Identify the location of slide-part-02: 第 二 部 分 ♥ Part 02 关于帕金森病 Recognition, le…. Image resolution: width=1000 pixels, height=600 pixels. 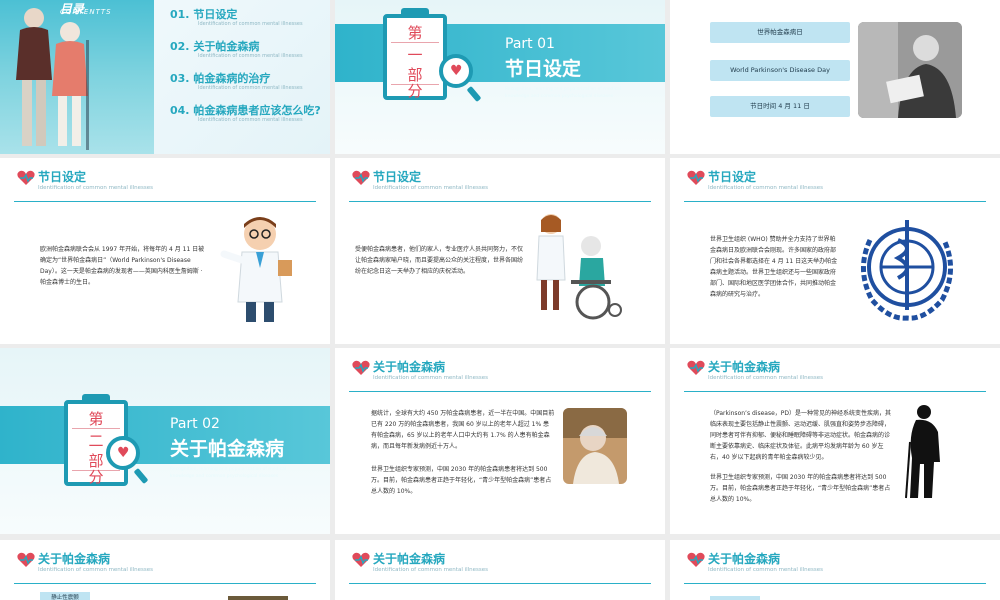
(165, 441).